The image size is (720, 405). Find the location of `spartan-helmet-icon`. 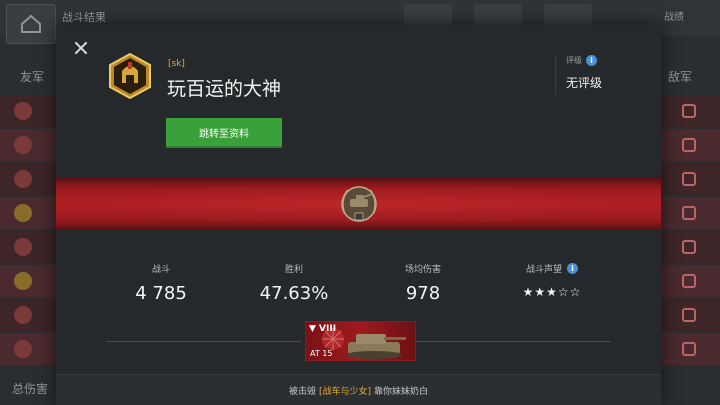

spartan-helmet-icon is located at coordinates (130, 76).